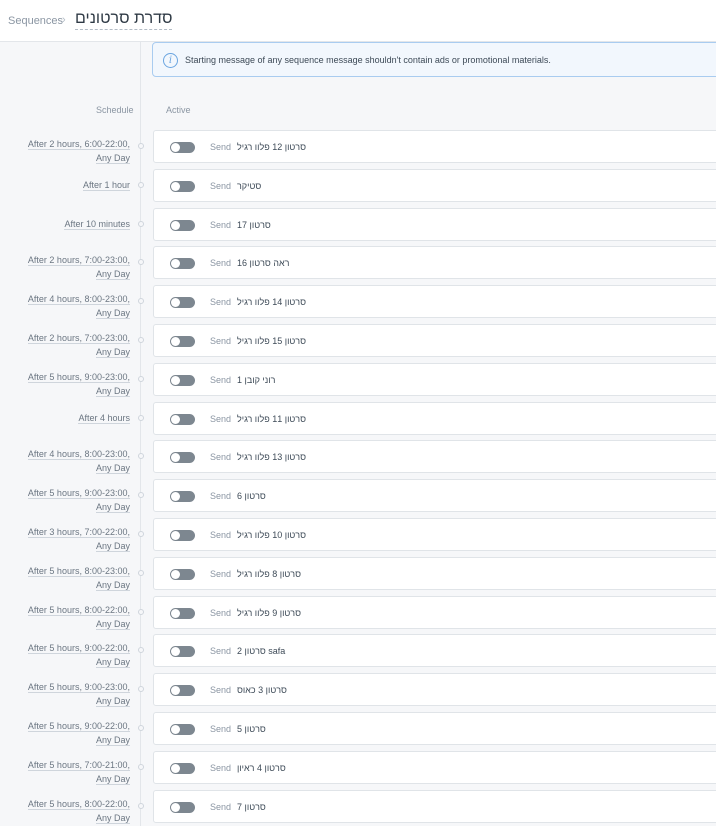 The height and width of the screenshot is (826, 716). Describe the element at coordinates (104, 418) in the screenshot. I see `schedule-line: After 4 hours` at that location.